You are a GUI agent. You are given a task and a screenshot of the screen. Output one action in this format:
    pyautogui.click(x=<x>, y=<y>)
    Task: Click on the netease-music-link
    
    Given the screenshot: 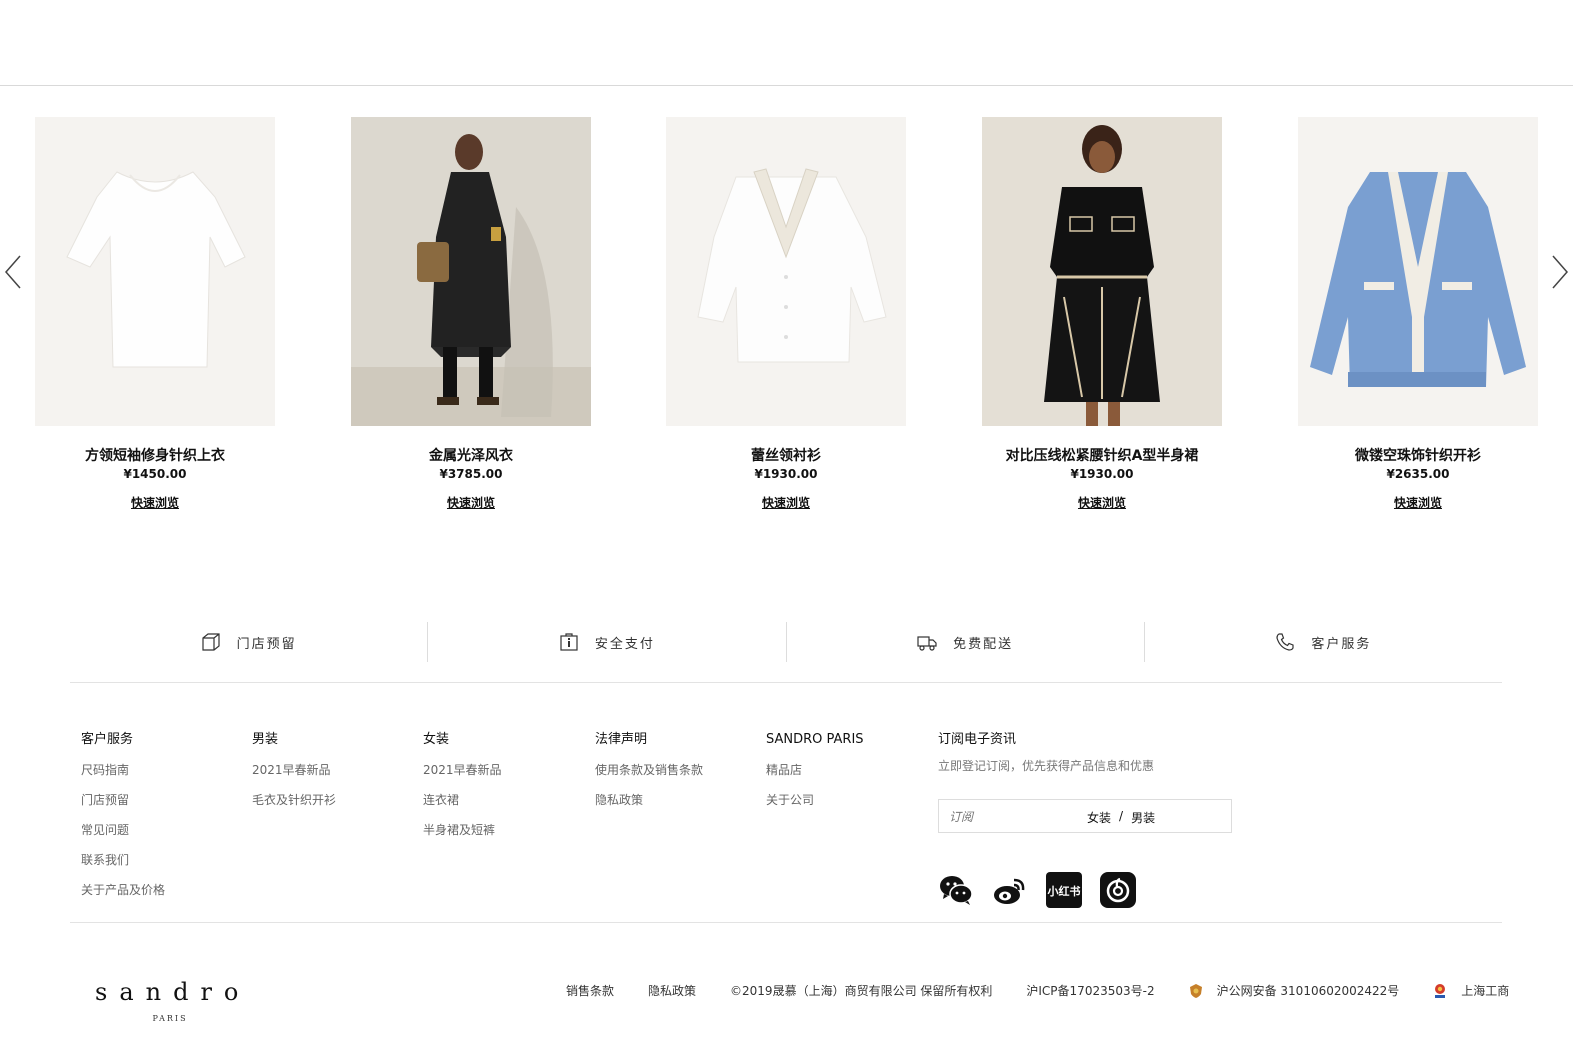 What is the action you would take?
    pyautogui.click(x=1118, y=890)
    